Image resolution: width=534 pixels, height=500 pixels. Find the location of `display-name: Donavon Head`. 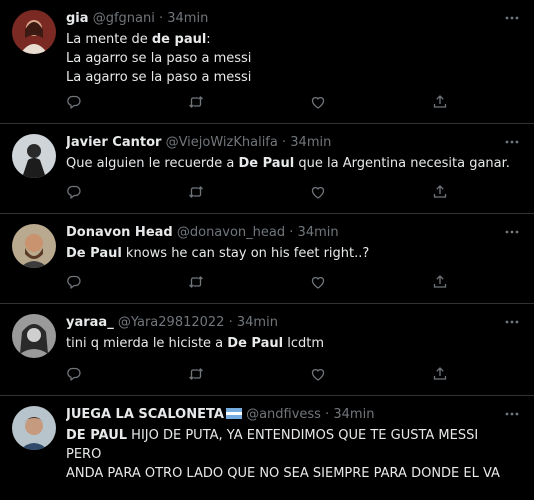

display-name: Donavon Head is located at coordinates (119, 232).